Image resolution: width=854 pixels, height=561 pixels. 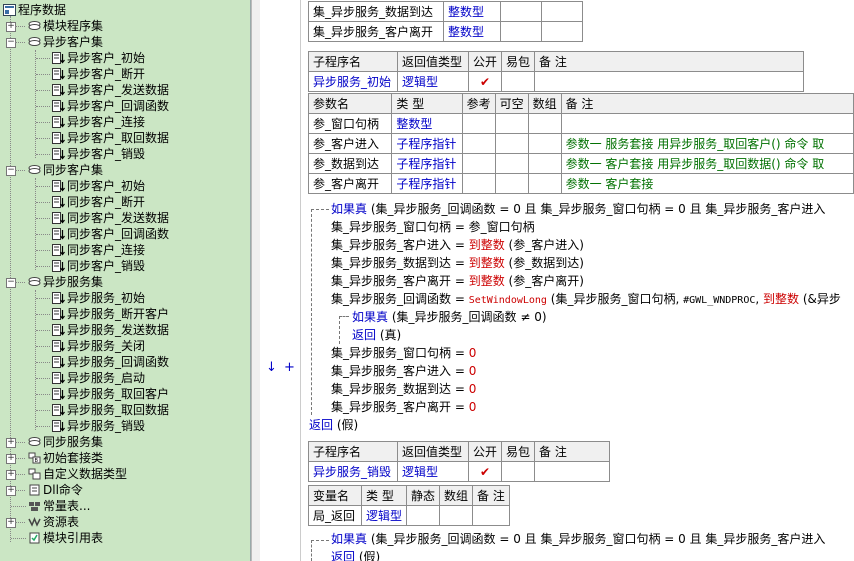 What do you see at coordinates (350, 143) in the screenshot?
I see `param-name: 参_客户进入` at bounding box center [350, 143].